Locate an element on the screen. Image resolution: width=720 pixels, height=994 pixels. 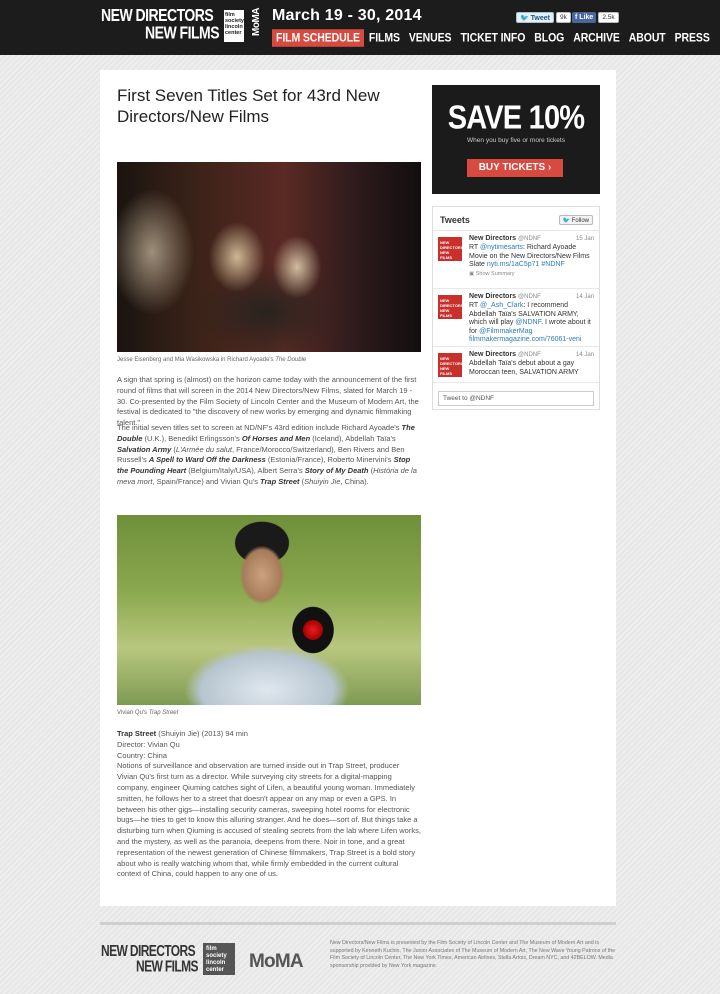
ndnf-logo: NEW DIRECTORS NEW FILMS is located at coordinates (160, 23).